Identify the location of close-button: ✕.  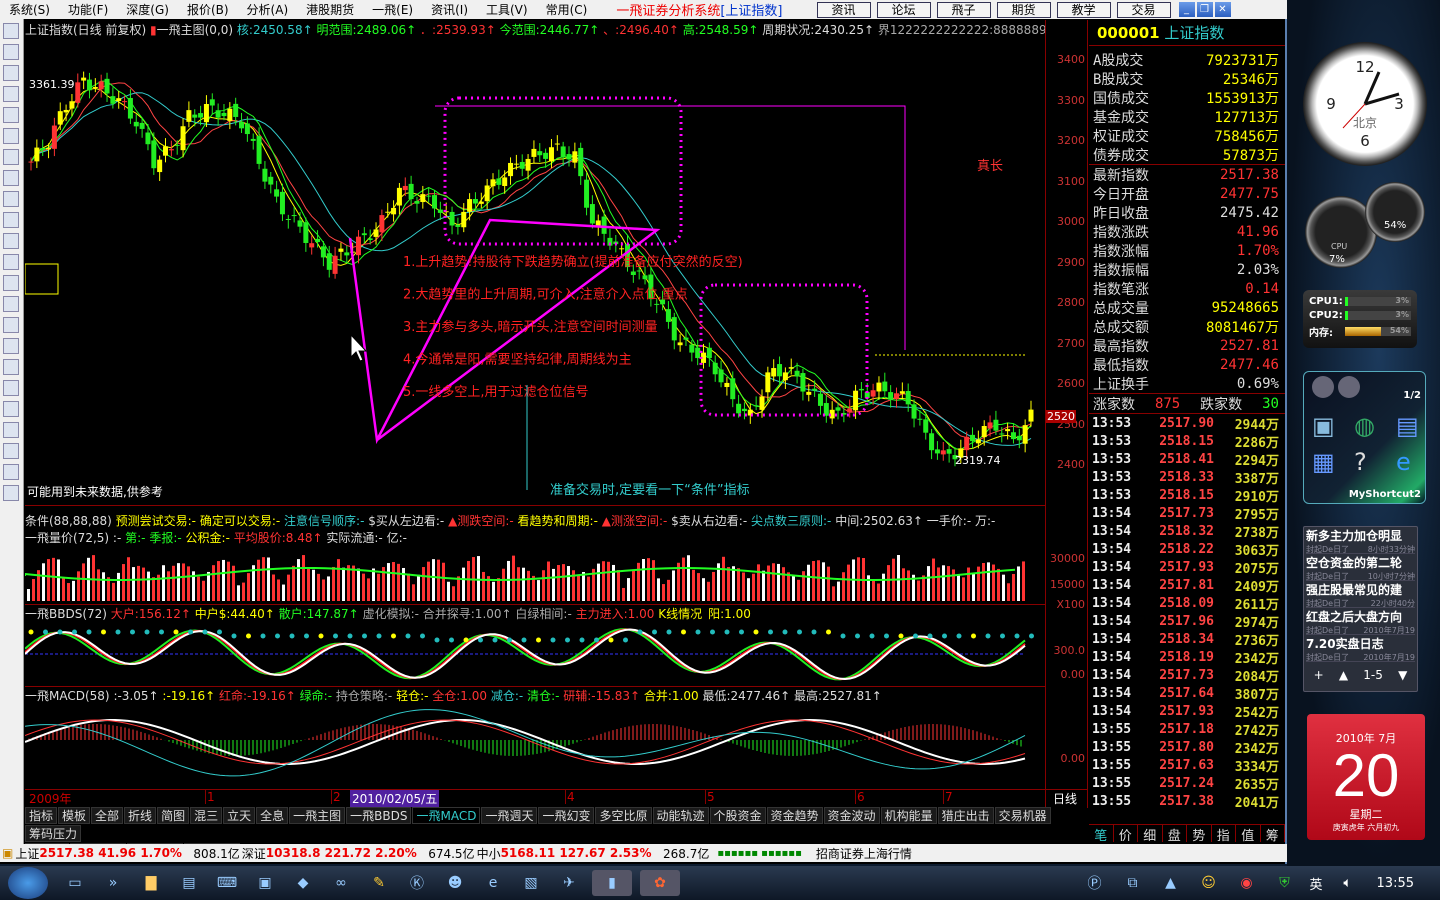
(1222, 9).